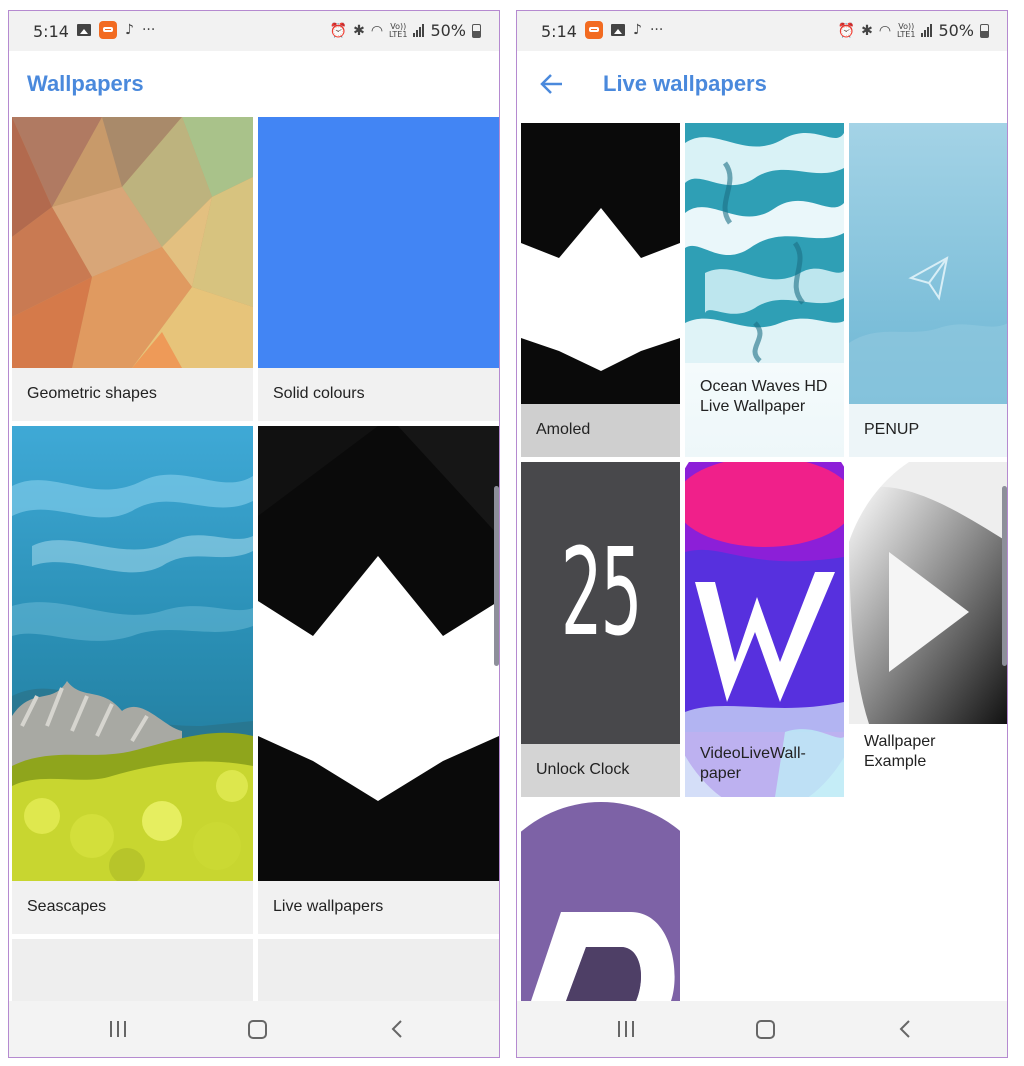 The width and height of the screenshot is (1024, 1066). What do you see at coordinates (132, 242) in the screenshot?
I see `geometric-shapes-thumbnail` at bounding box center [132, 242].